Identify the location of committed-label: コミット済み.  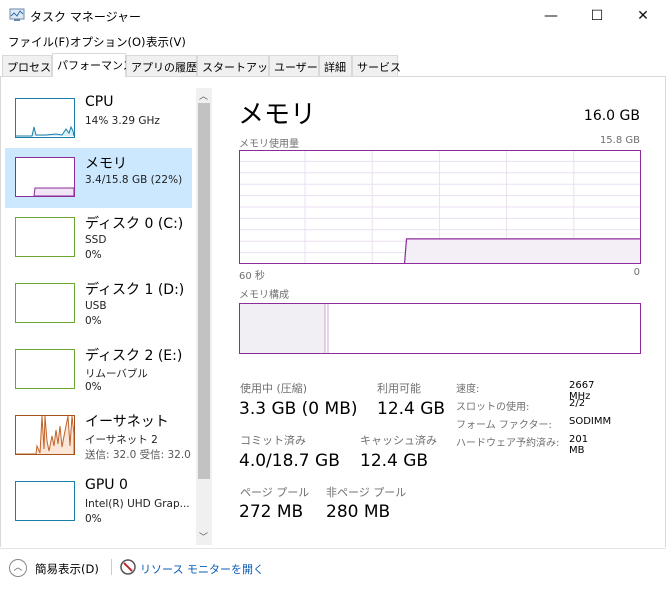
(273, 440).